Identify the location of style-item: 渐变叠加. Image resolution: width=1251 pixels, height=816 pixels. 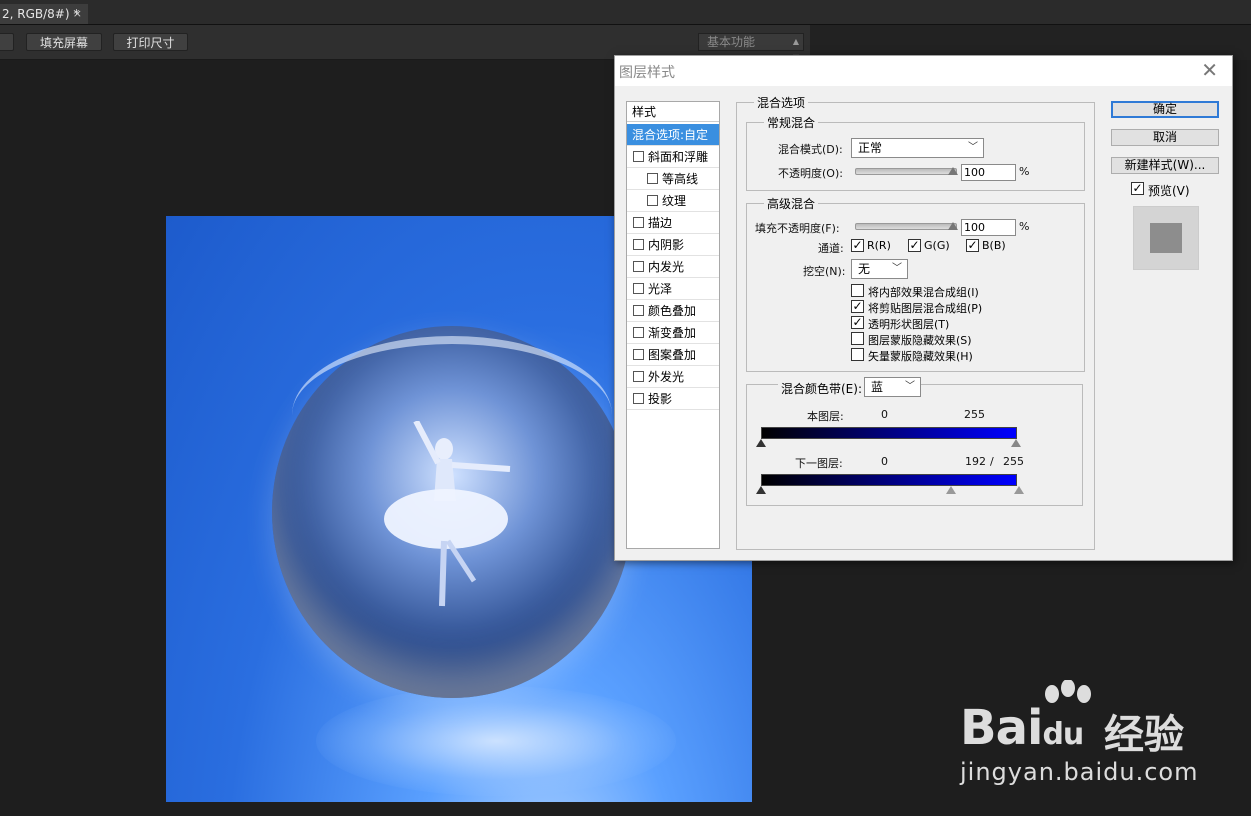
(673, 333).